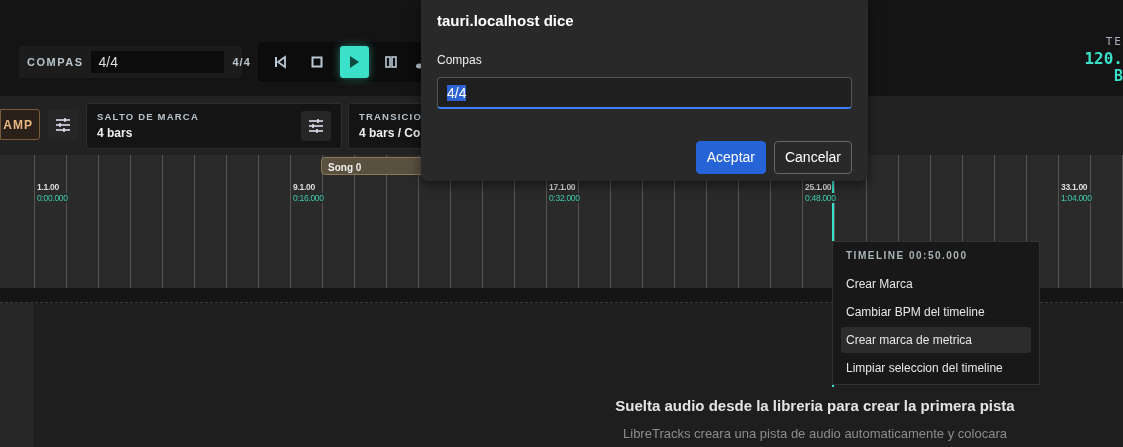 The width and height of the screenshot is (1123, 447). What do you see at coordinates (391, 116) in the screenshot?
I see `panel-title: TRANSICIO` at bounding box center [391, 116].